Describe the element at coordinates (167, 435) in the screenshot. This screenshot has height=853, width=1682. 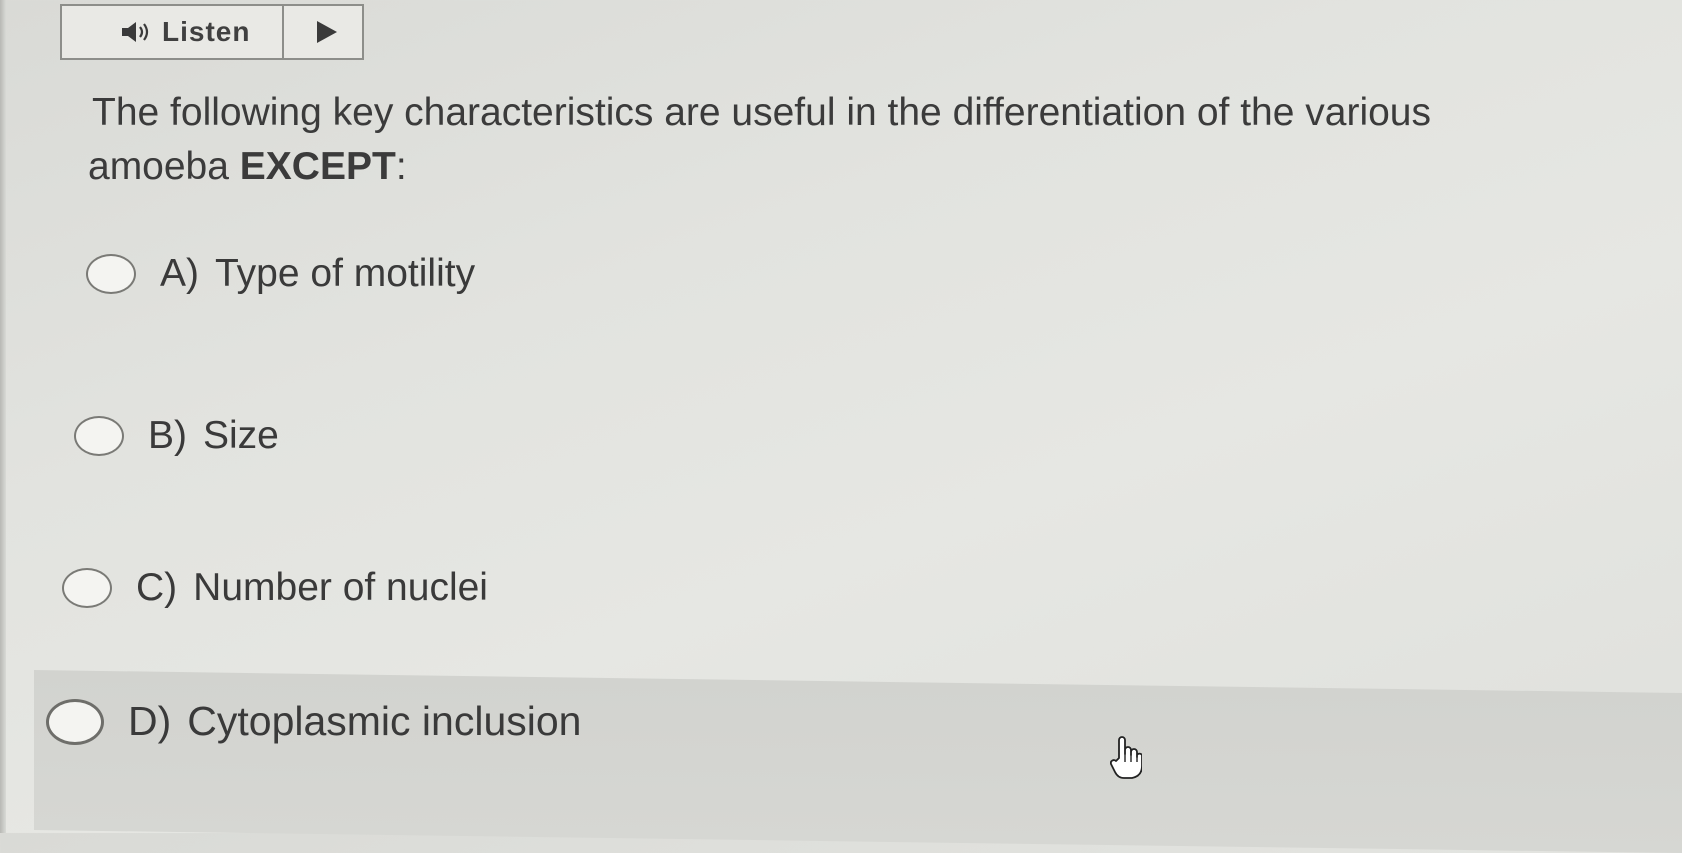
I see `option-letter-b: B)` at that location.